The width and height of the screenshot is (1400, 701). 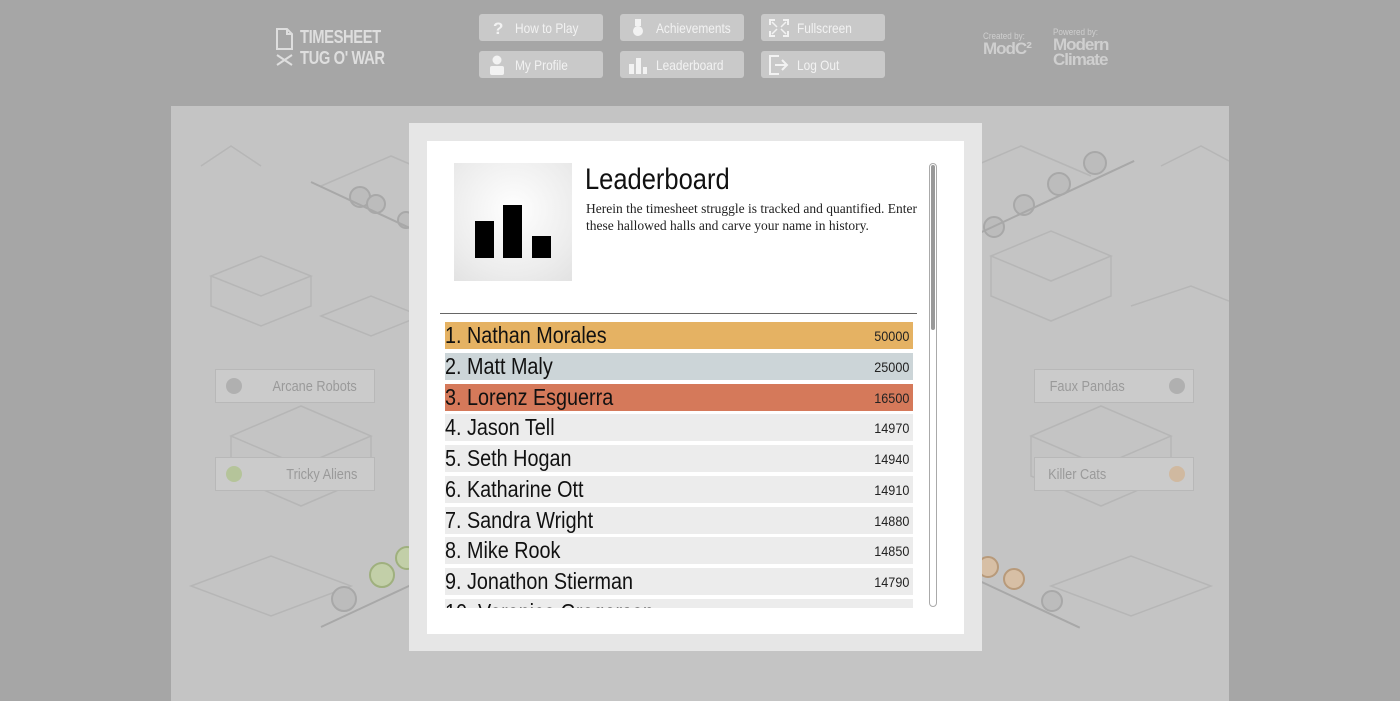 I want to click on achievements-button: Achievements, so click(x=682, y=27).